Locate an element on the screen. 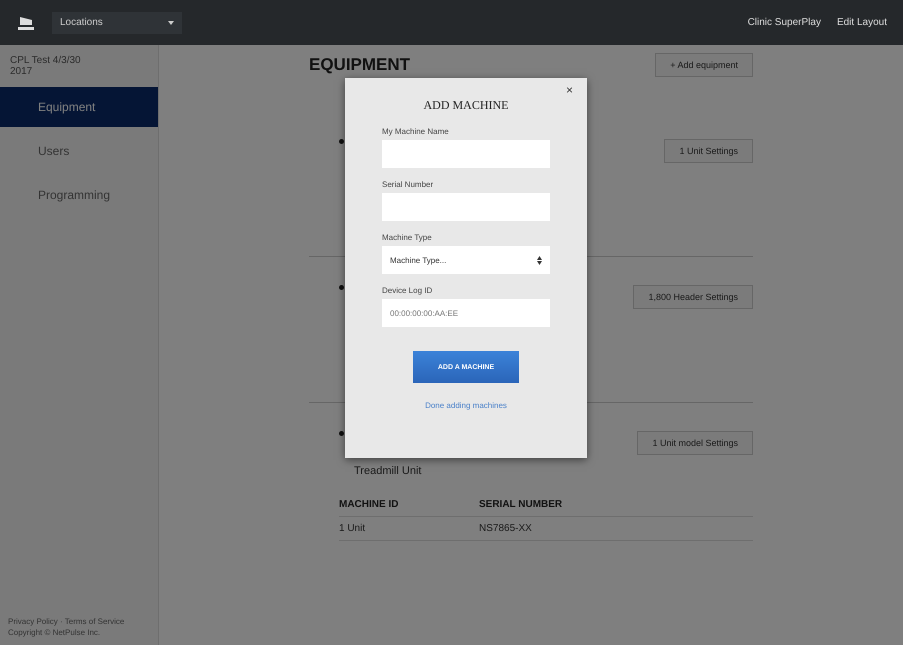 This screenshot has height=645, width=903. settings-button: 1 Unit model Settings is located at coordinates (695, 443).